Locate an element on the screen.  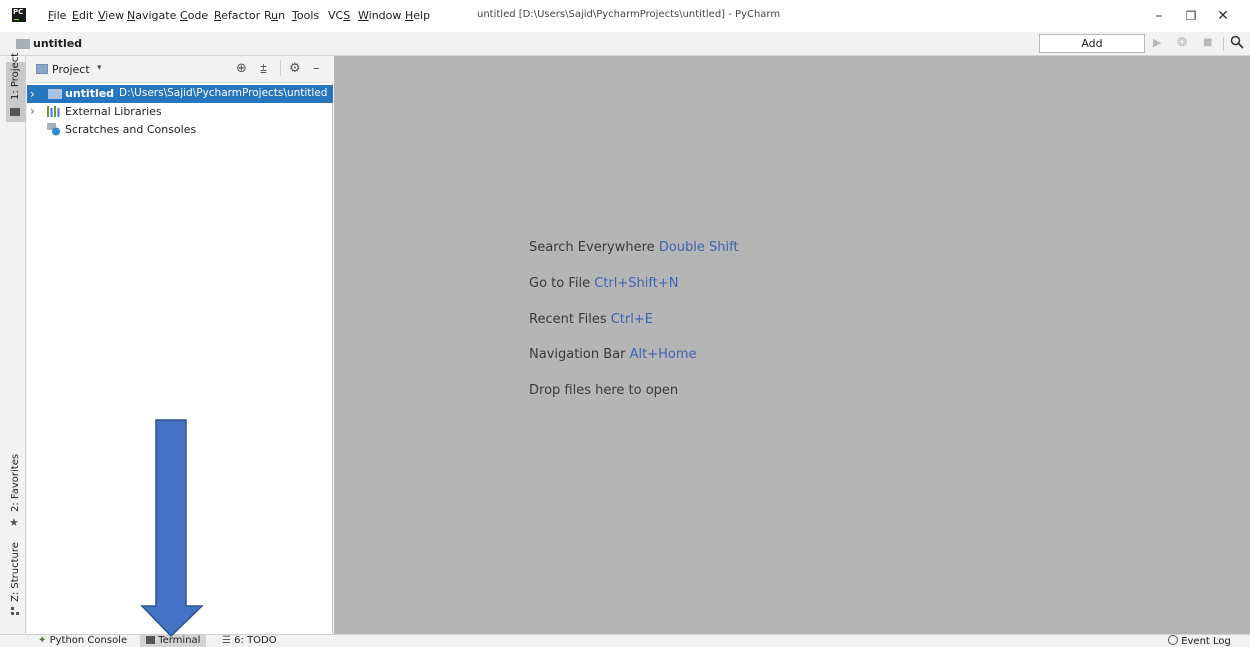
close-button: ✕ is located at coordinates (1223, 16).